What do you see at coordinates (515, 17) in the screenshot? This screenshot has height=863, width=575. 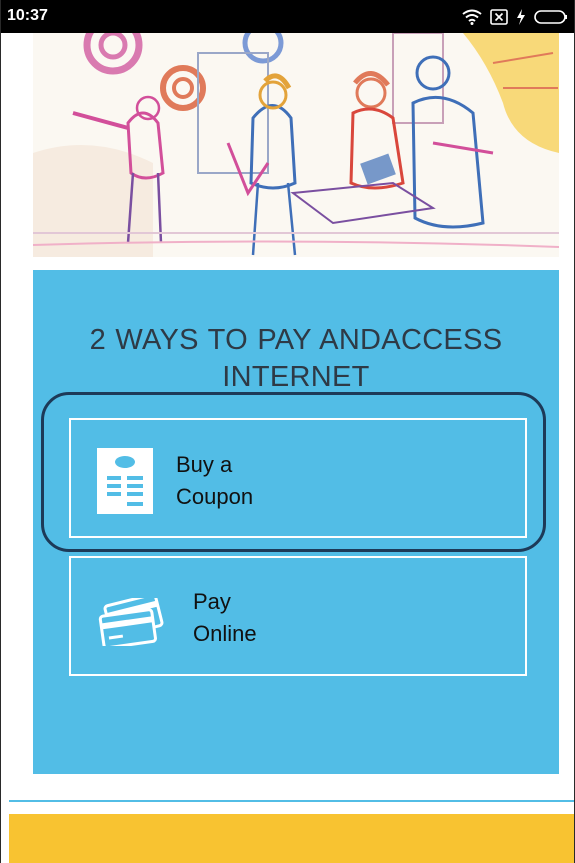 I see `status-icons` at bounding box center [515, 17].